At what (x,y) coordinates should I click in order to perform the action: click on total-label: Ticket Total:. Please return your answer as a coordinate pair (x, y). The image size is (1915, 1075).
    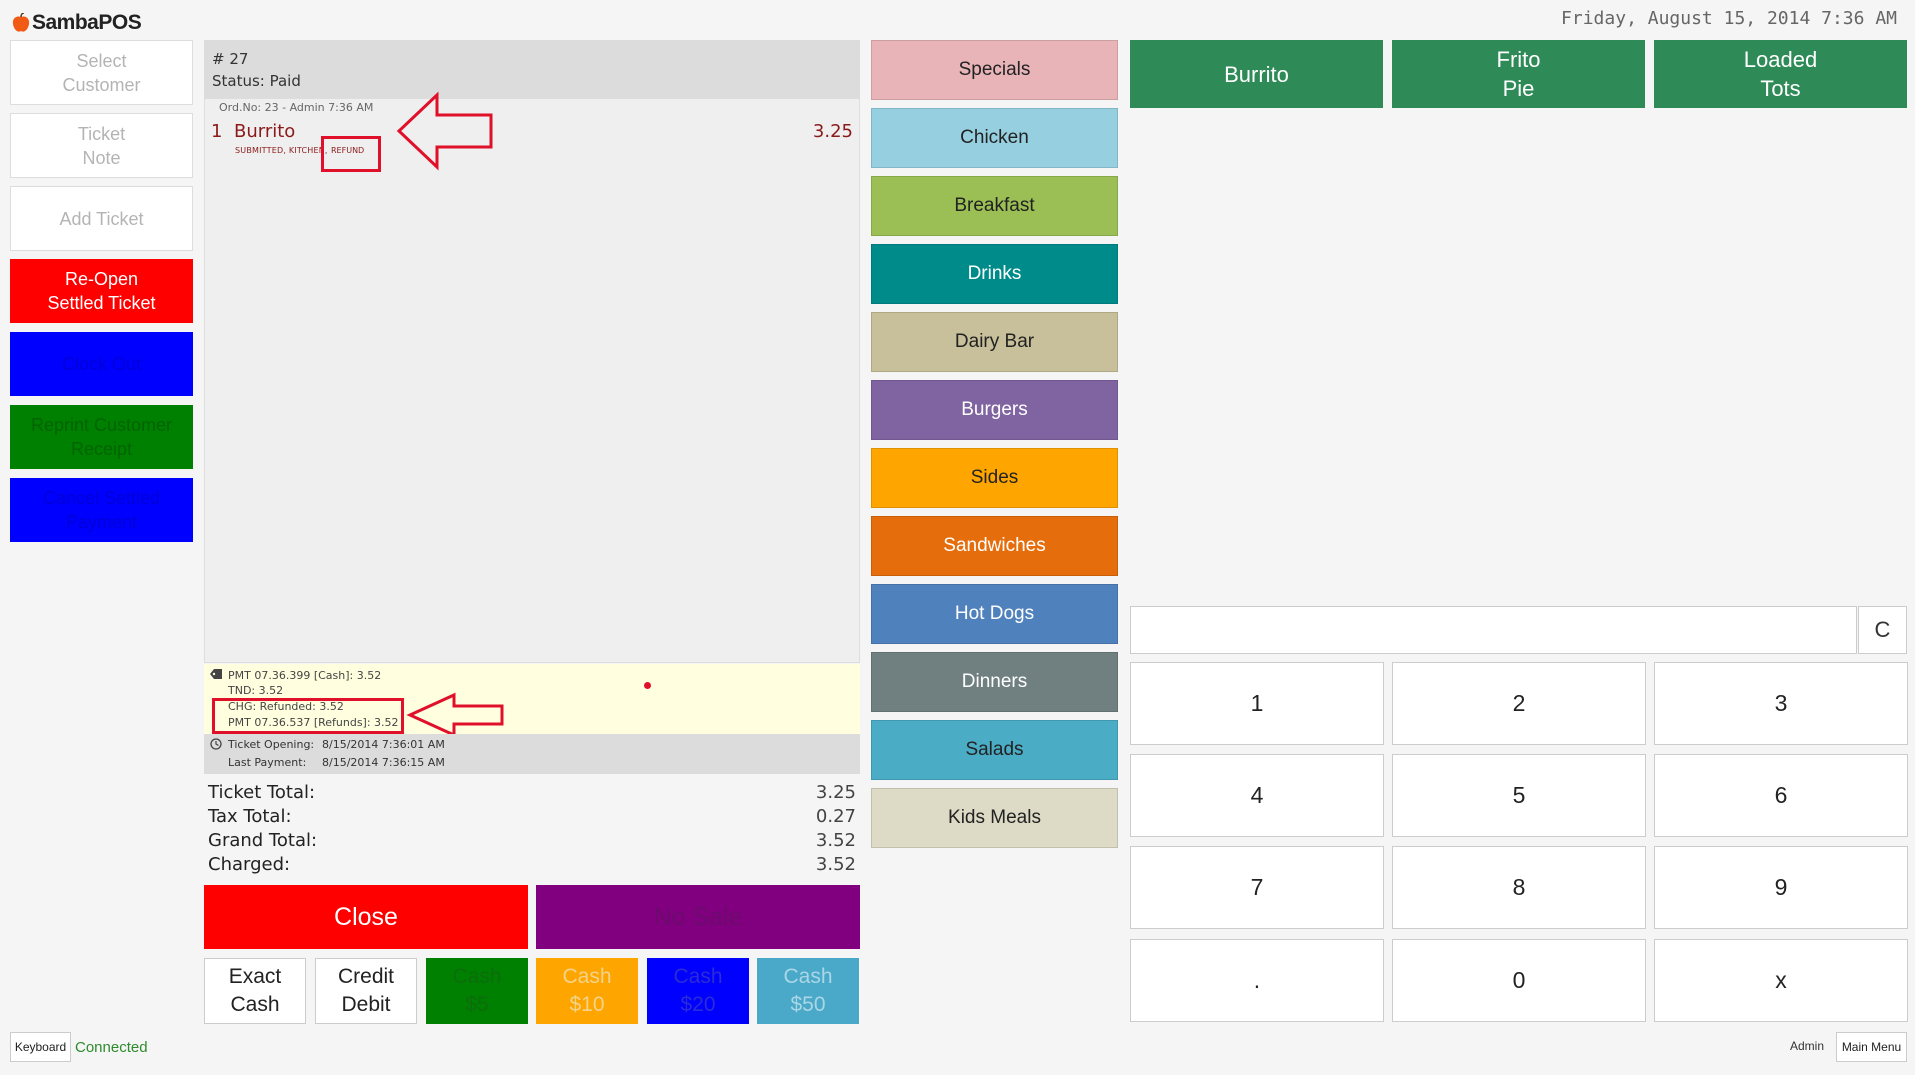
    Looking at the image, I should click on (262, 792).